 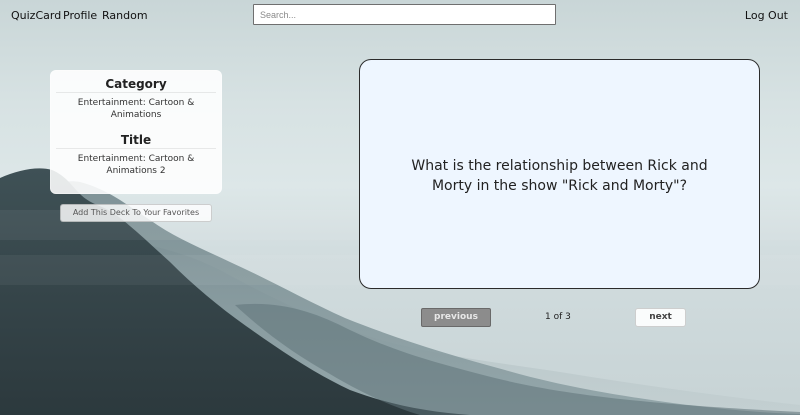 What do you see at coordinates (136, 109) in the screenshot?
I see `category-value: Entertainment: Cartoon & Animations` at bounding box center [136, 109].